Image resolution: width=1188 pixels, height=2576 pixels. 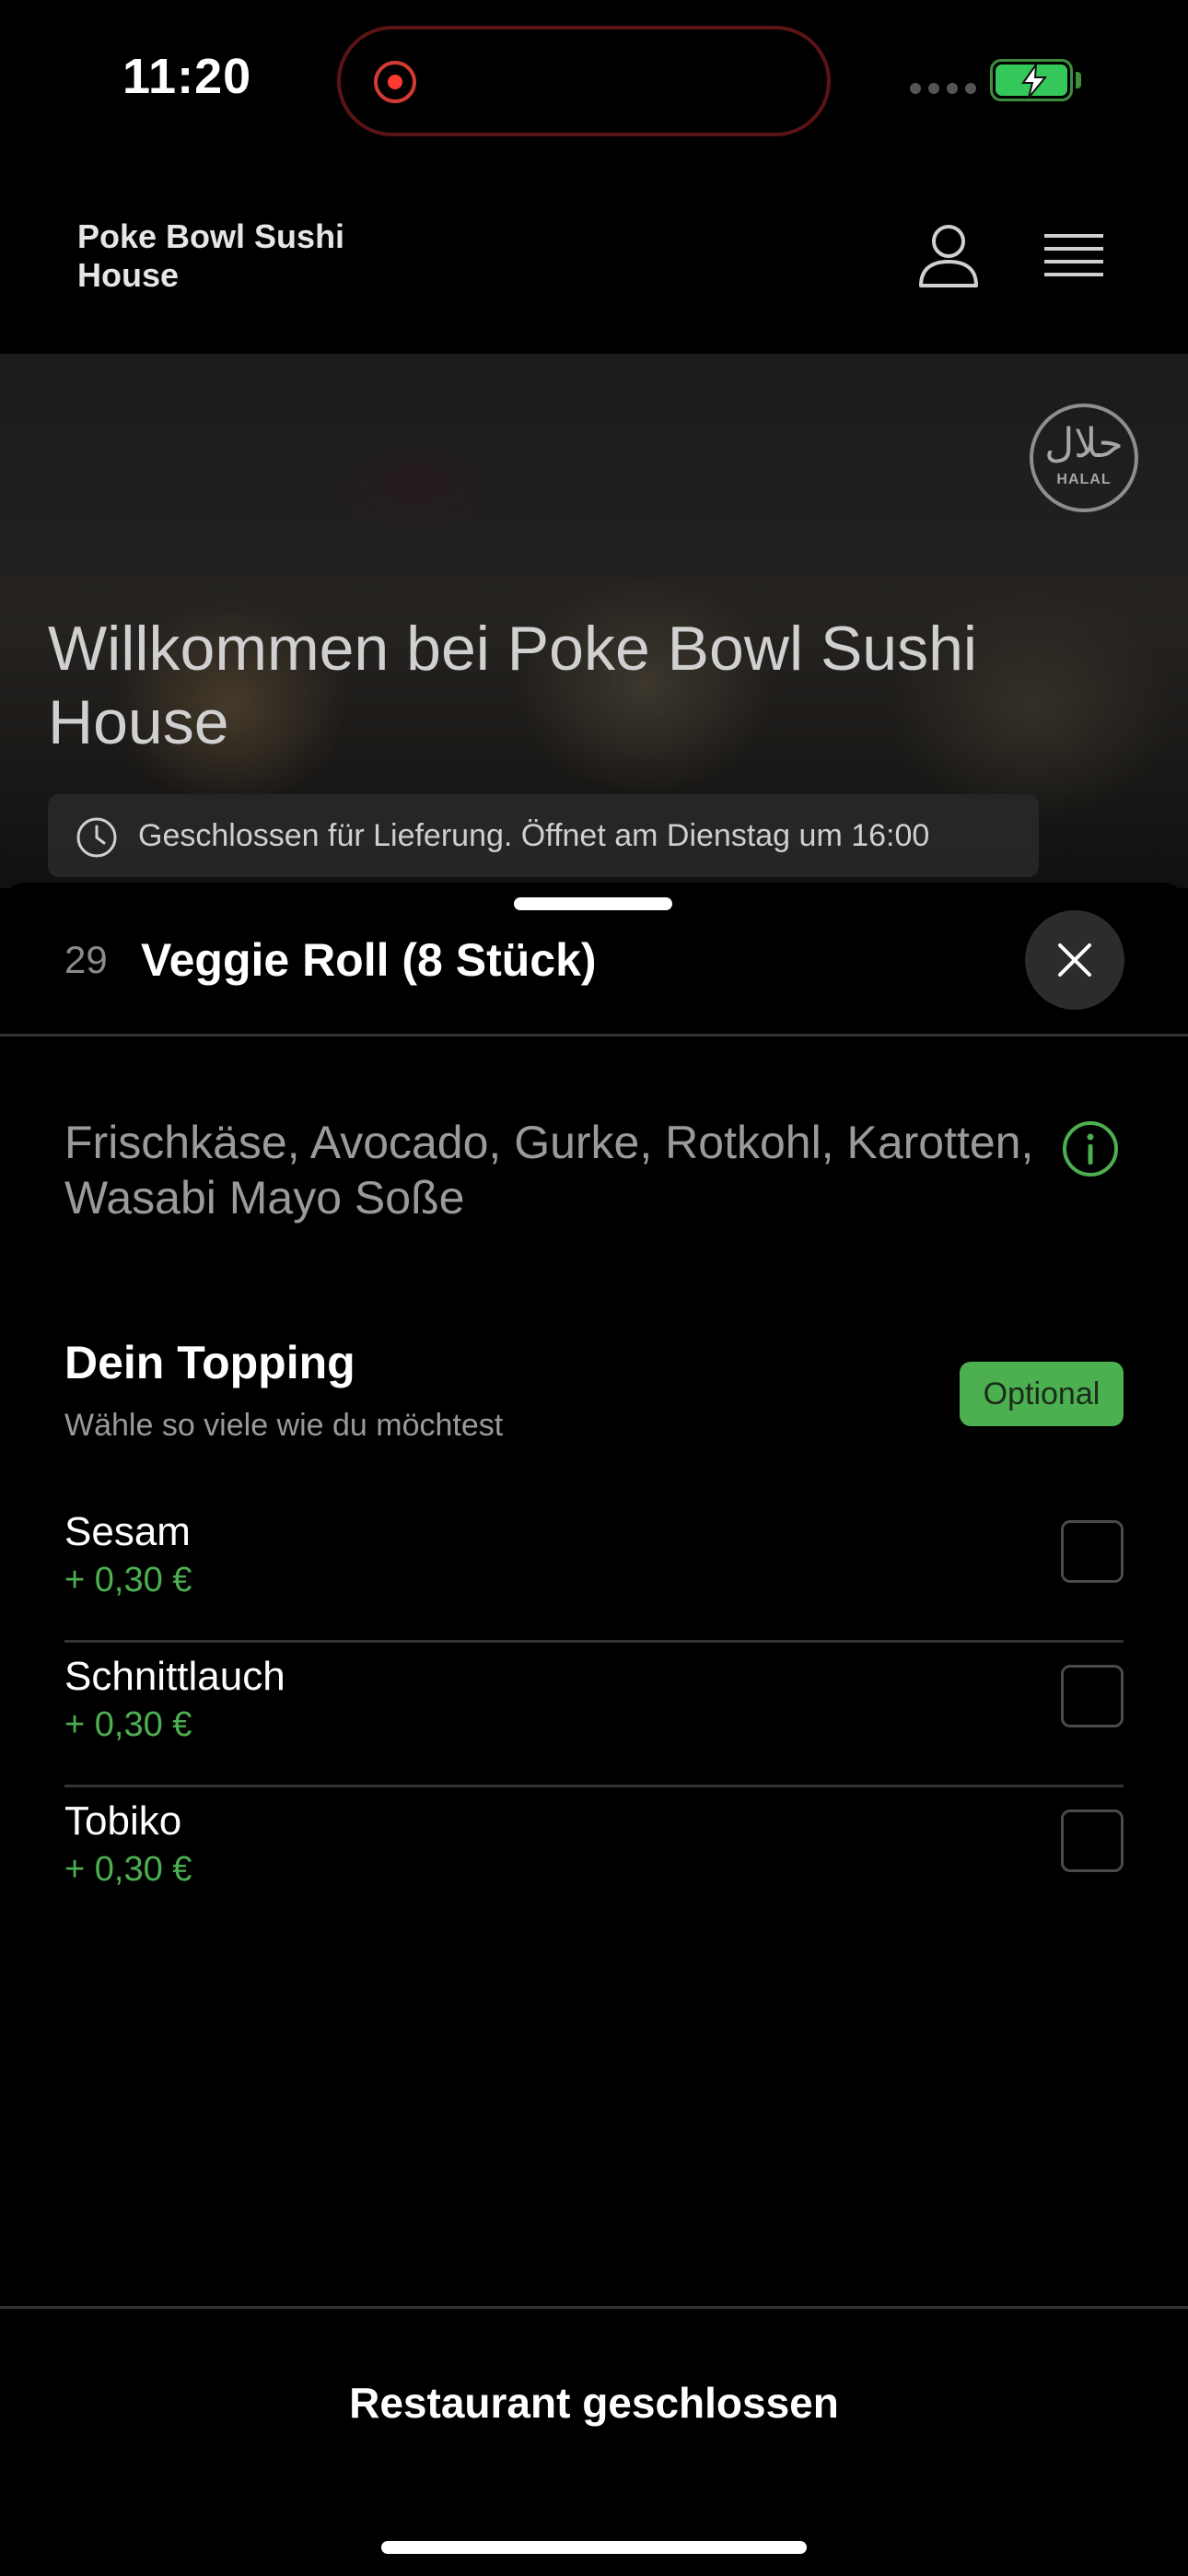 What do you see at coordinates (584, 81) in the screenshot?
I see `dynamic-island` at bounding box center [584, 81].